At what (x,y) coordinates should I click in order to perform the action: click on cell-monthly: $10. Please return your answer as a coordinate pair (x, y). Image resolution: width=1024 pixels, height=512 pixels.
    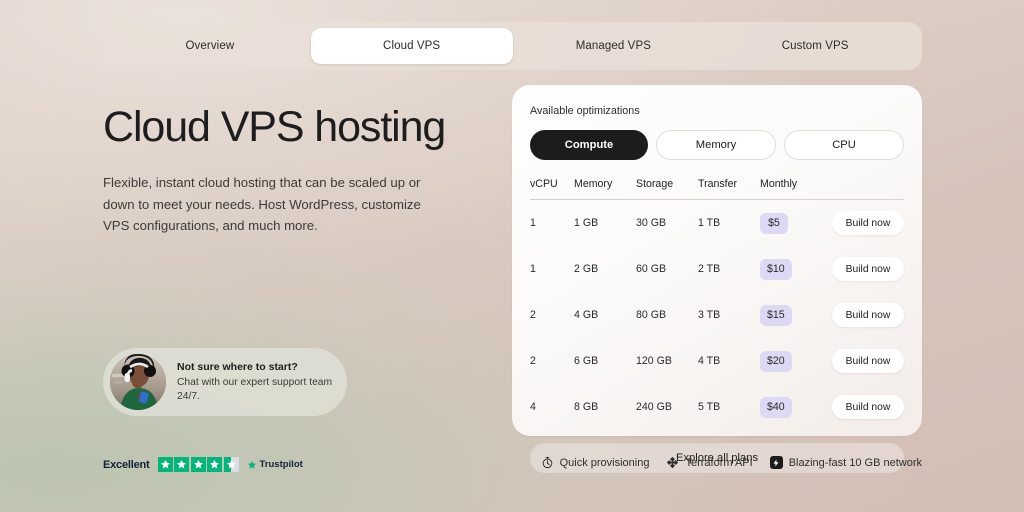
    Looking at the image, I should click on (791, 269).